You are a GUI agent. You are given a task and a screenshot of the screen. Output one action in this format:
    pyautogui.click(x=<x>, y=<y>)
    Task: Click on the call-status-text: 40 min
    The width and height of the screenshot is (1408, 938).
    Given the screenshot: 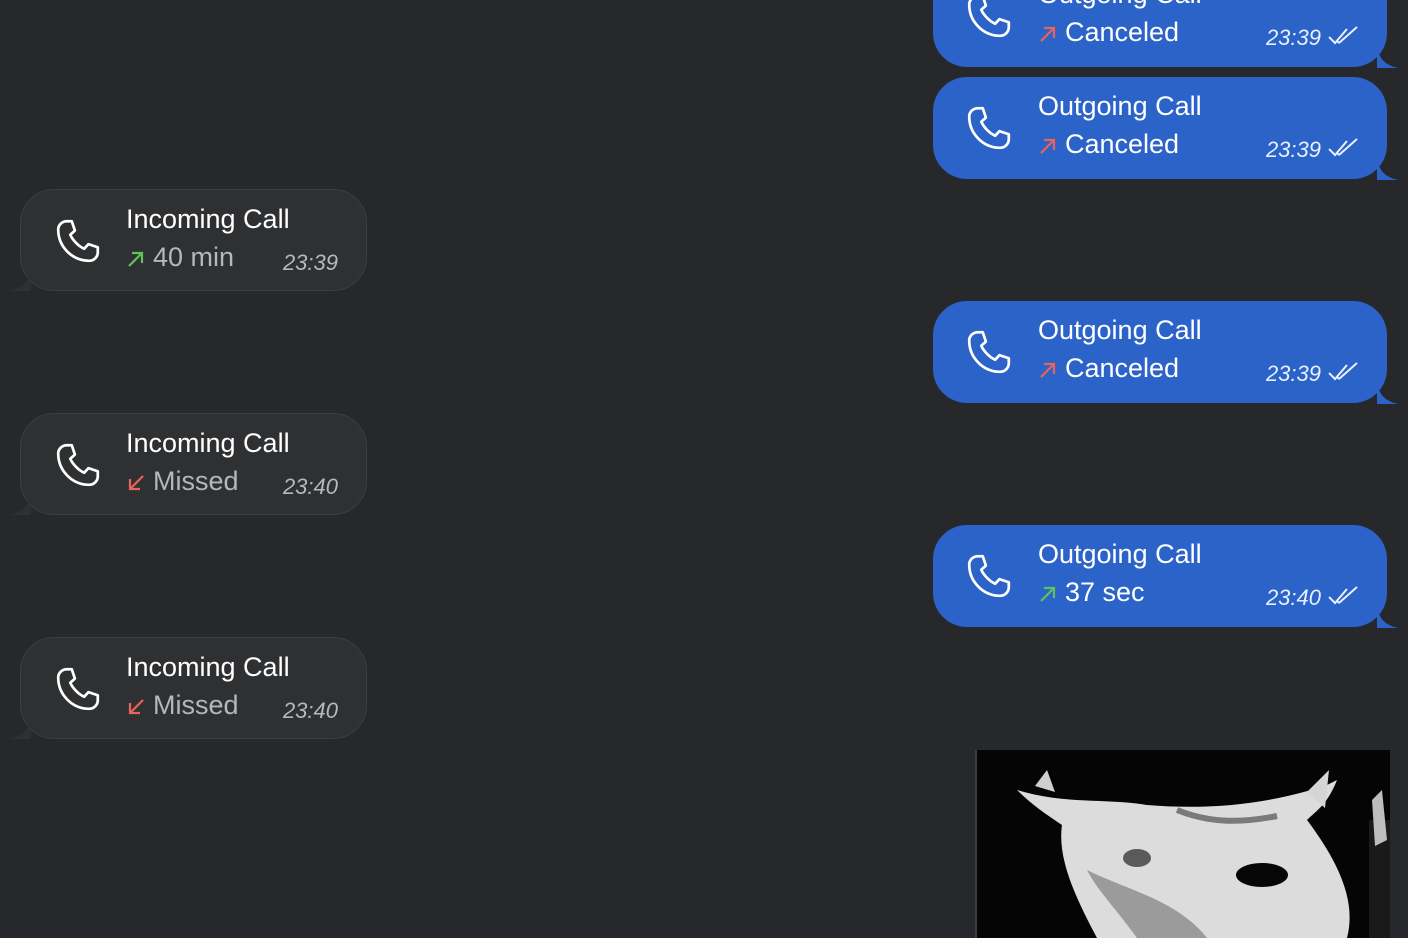 What is the action you would take?
    pyautogui.click(x=194, y=257)
    